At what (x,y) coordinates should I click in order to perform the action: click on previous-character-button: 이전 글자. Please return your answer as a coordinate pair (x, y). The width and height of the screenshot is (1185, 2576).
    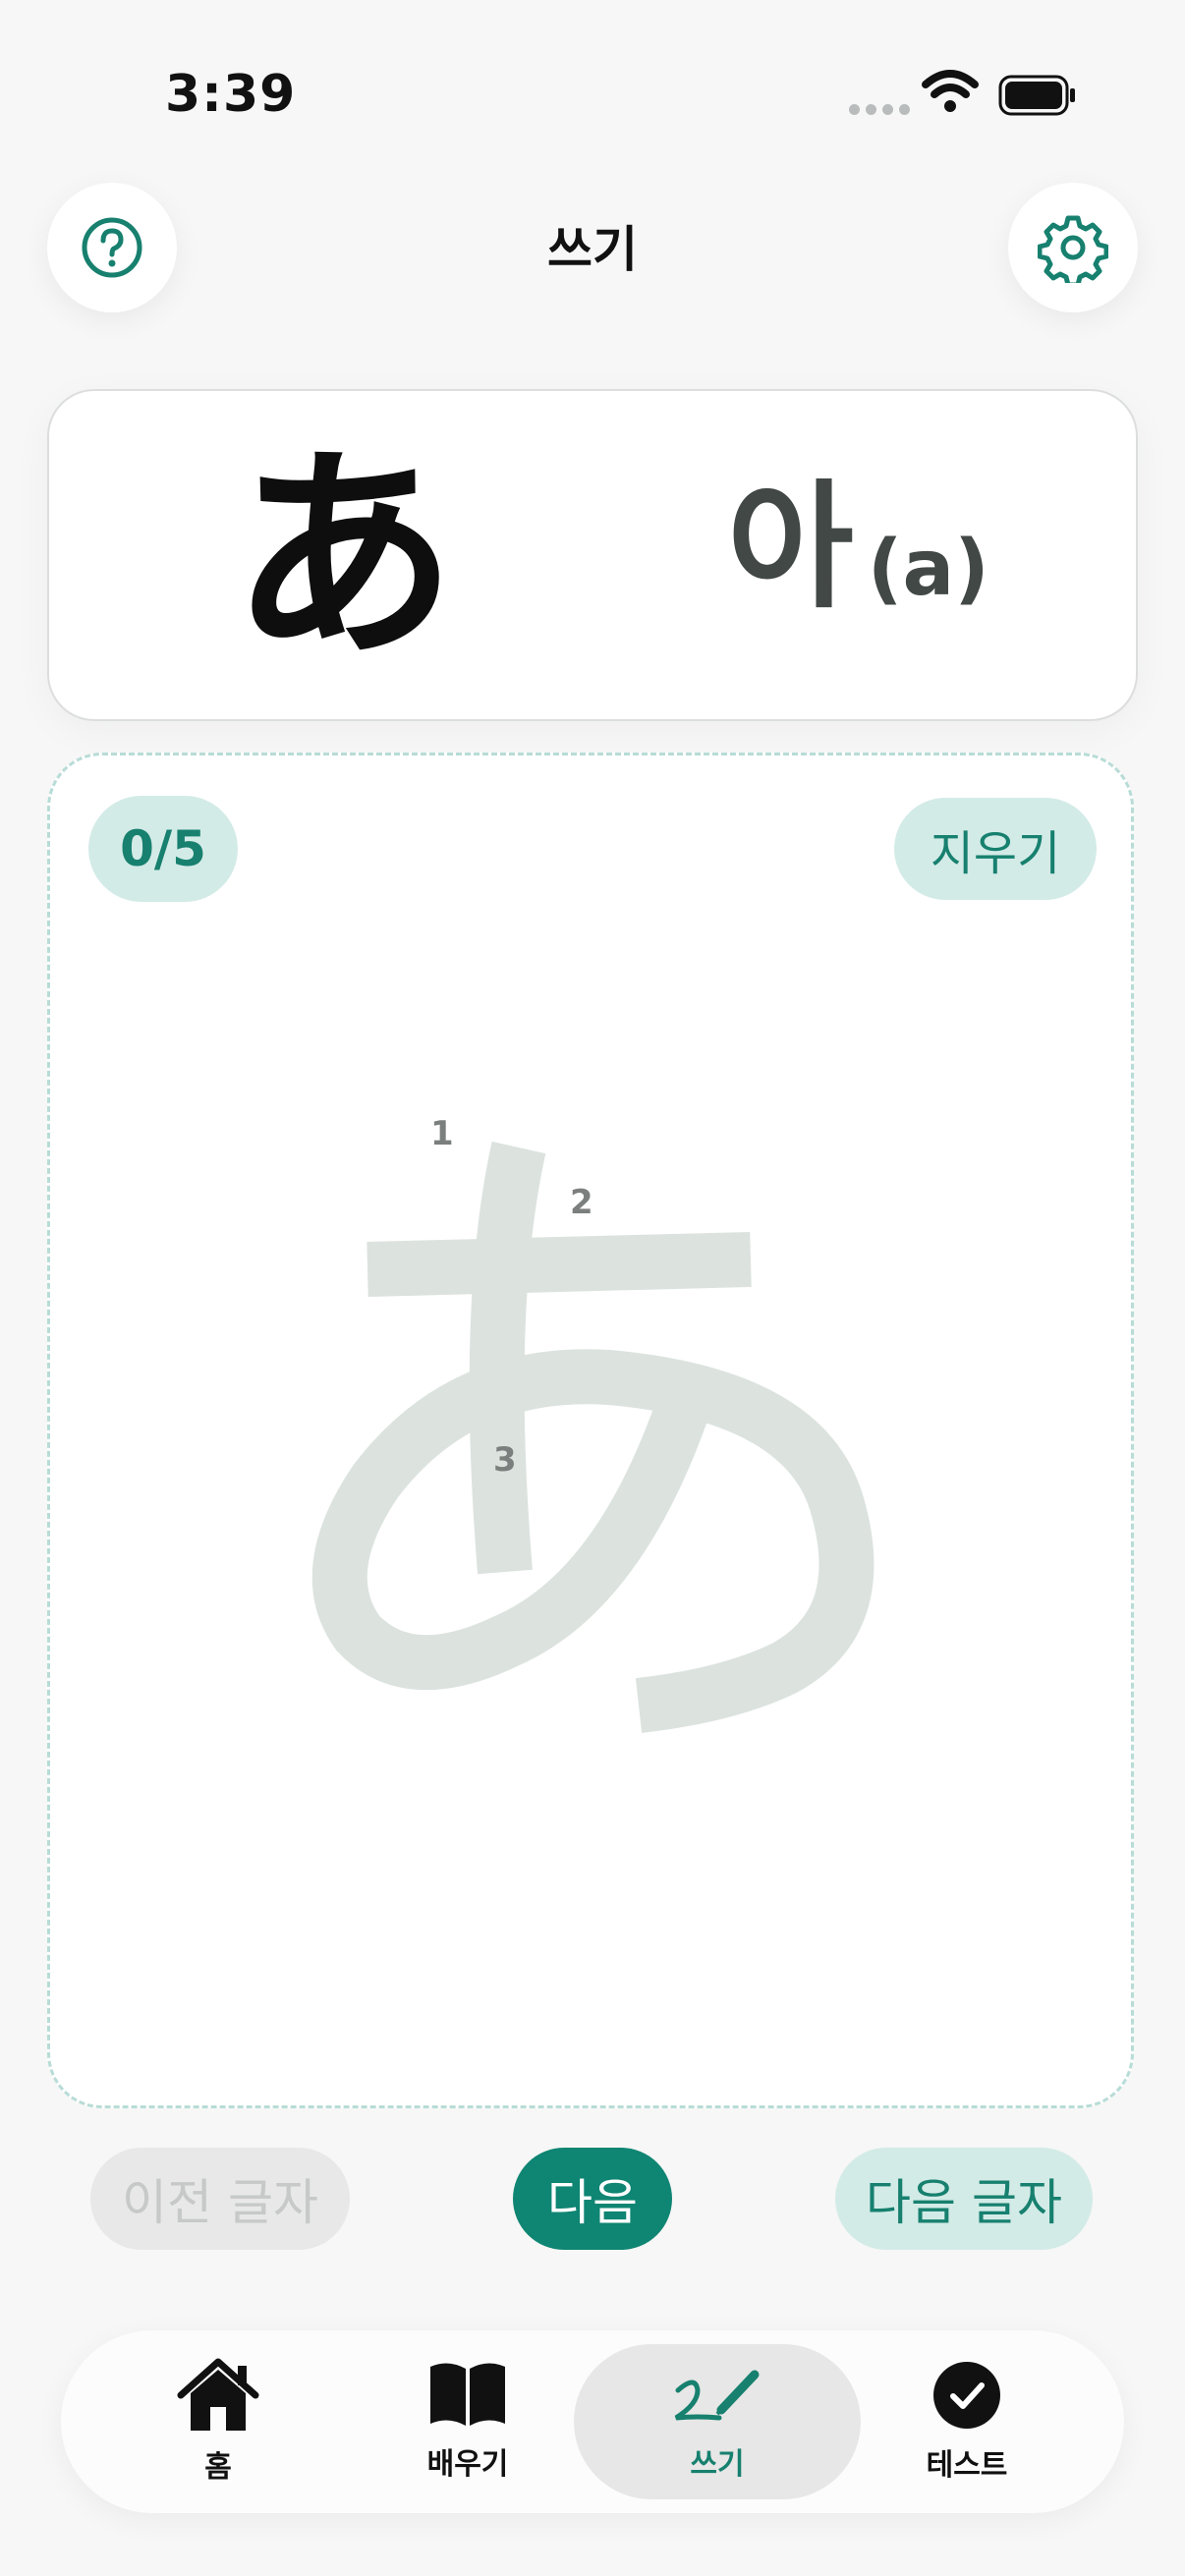
    Looking at the image, I should click on (220, 2199).